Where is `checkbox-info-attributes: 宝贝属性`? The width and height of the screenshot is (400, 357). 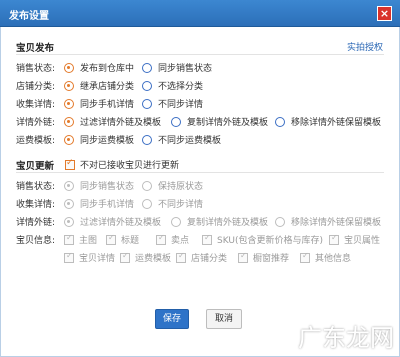 checkbox-info-attributes: 宝贝属性 is located at coordinates (354, 239).